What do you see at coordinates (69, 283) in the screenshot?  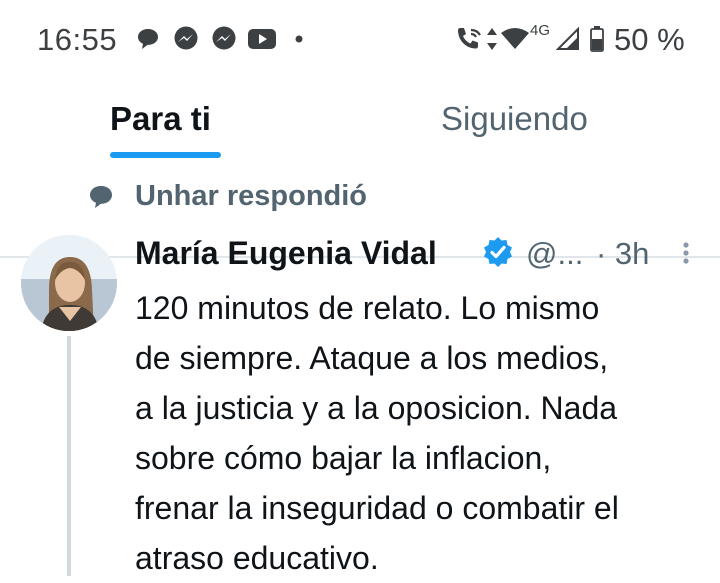 I see `author-avatar` at bounding box center [69, 283].